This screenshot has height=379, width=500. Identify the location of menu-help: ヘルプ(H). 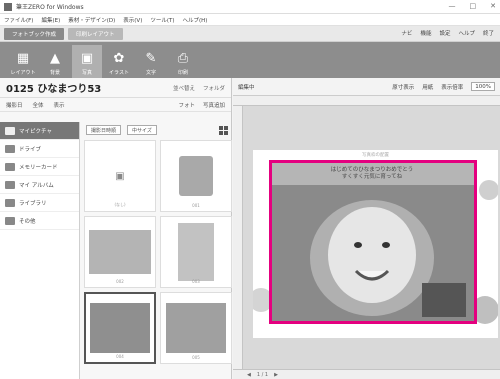
(195, 20).